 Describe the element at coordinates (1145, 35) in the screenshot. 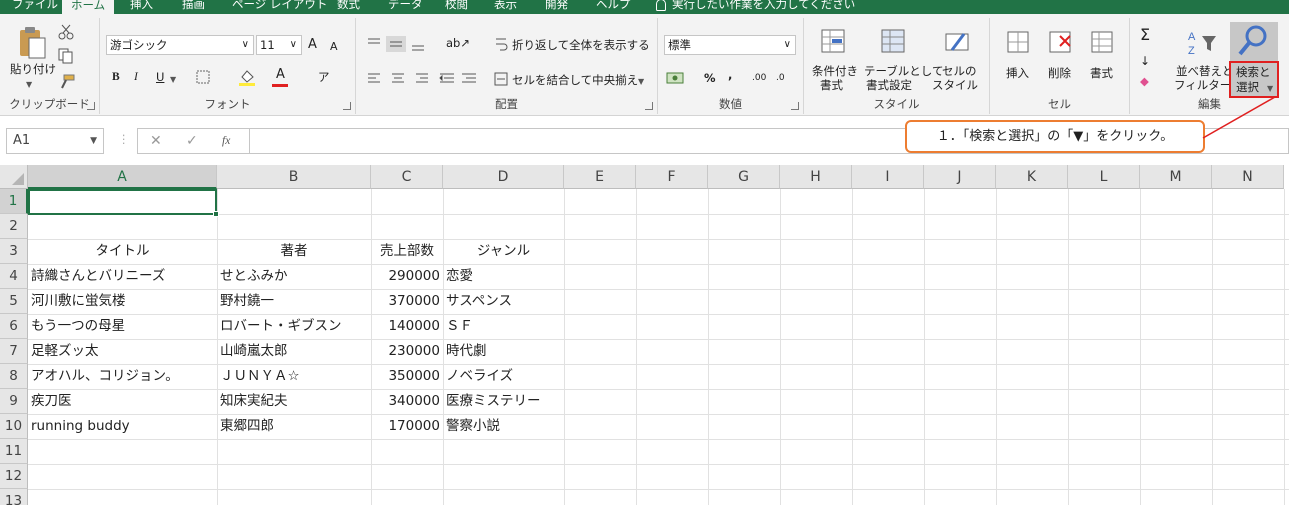

I see `autosum-icon: Σ` at that location.